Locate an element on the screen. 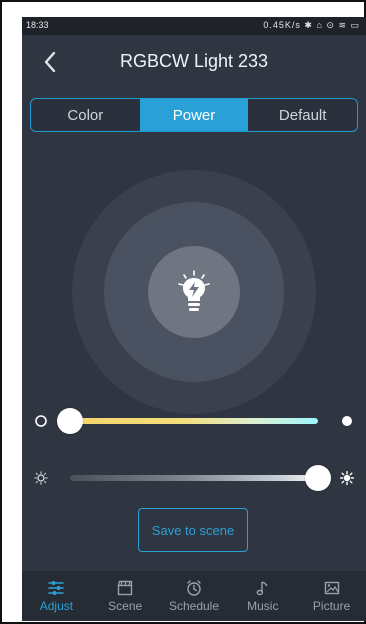  brightness-track is located at coordinates (194, 478).